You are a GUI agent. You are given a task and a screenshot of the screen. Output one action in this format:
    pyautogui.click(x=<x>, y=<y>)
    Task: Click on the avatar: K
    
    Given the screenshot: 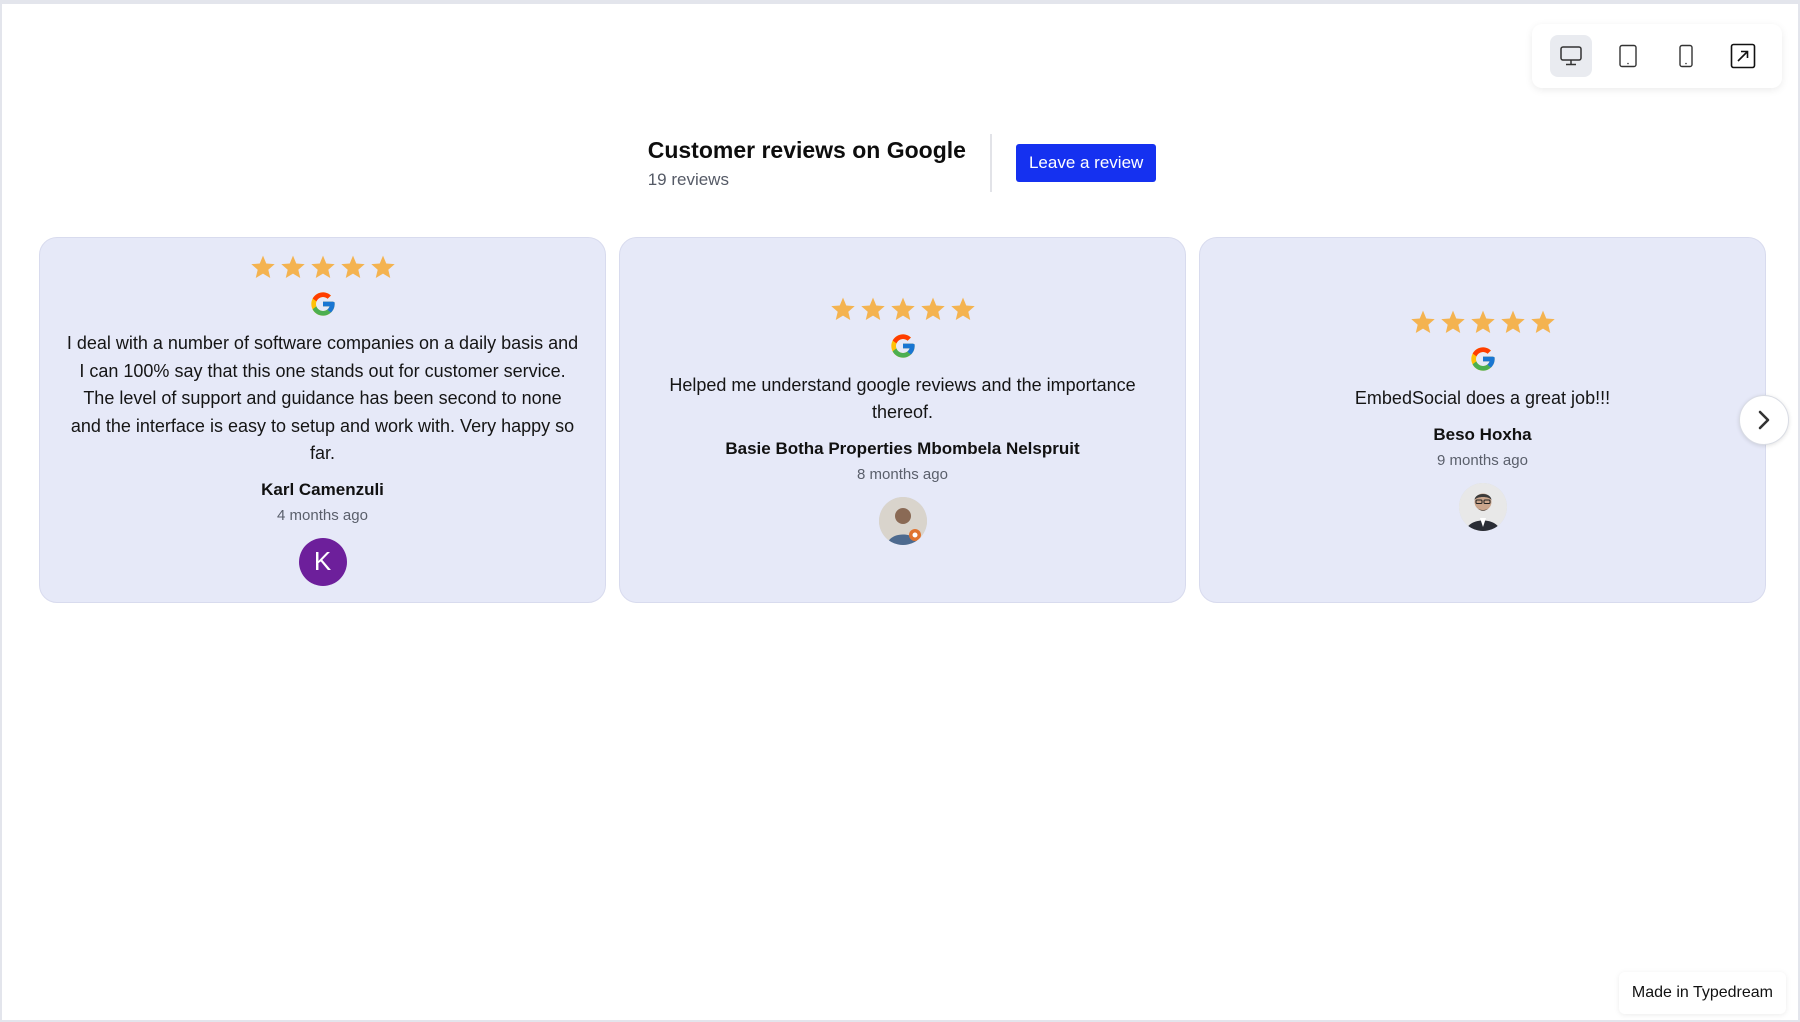 What is the action you would take?
    pyautogui.click(x=322, y=561)
    